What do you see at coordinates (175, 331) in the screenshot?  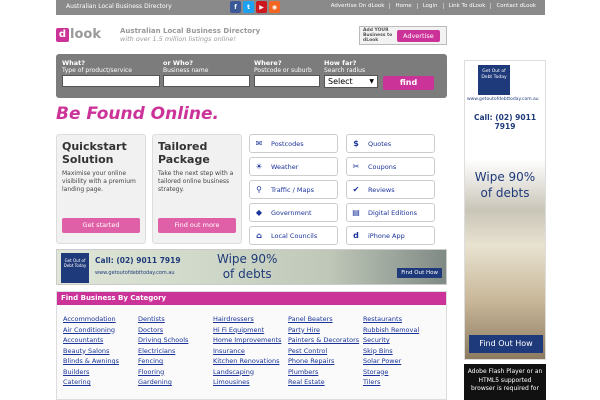 I see `category-link: Doctors` at bounding box center [175, 331].